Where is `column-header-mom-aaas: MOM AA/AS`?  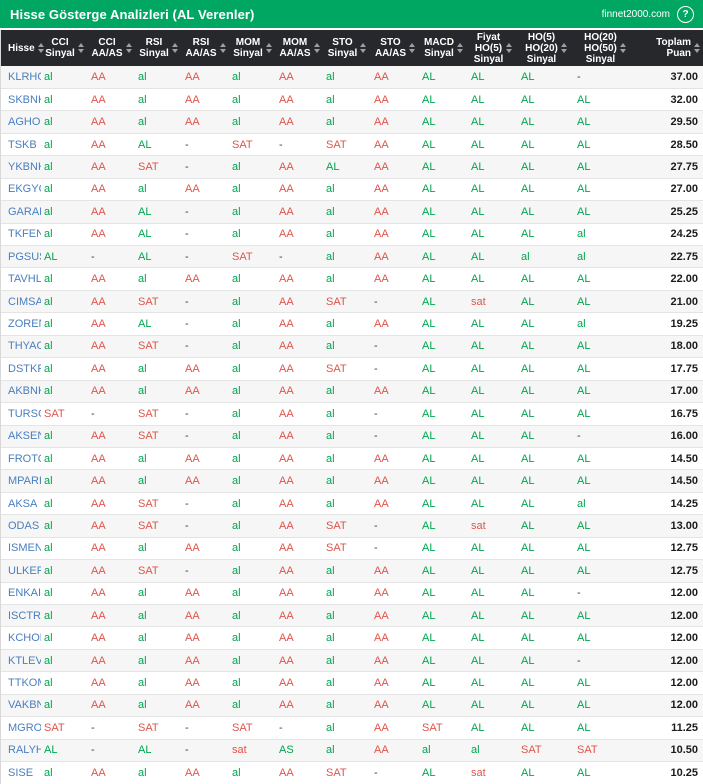 column-header-mom-aaas: MOM AA/AS is located at coordinates (299, 48).